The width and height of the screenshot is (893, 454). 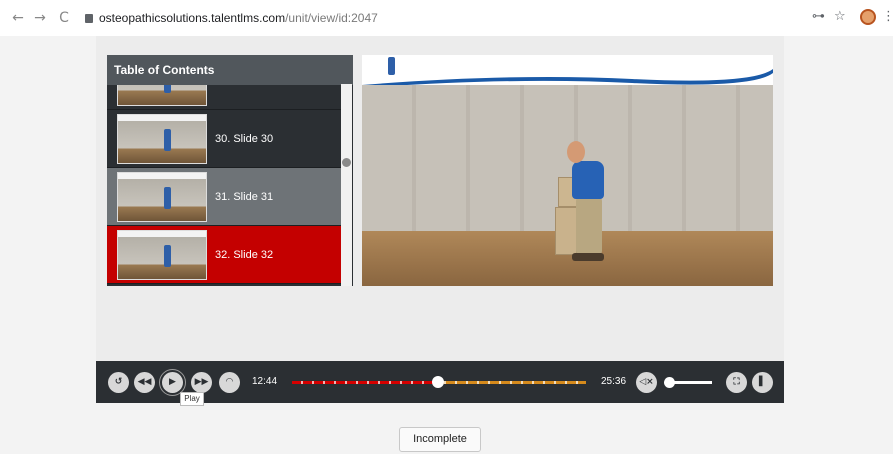 I want to click on replay-icon: ↺, so click(x=118, y=382).